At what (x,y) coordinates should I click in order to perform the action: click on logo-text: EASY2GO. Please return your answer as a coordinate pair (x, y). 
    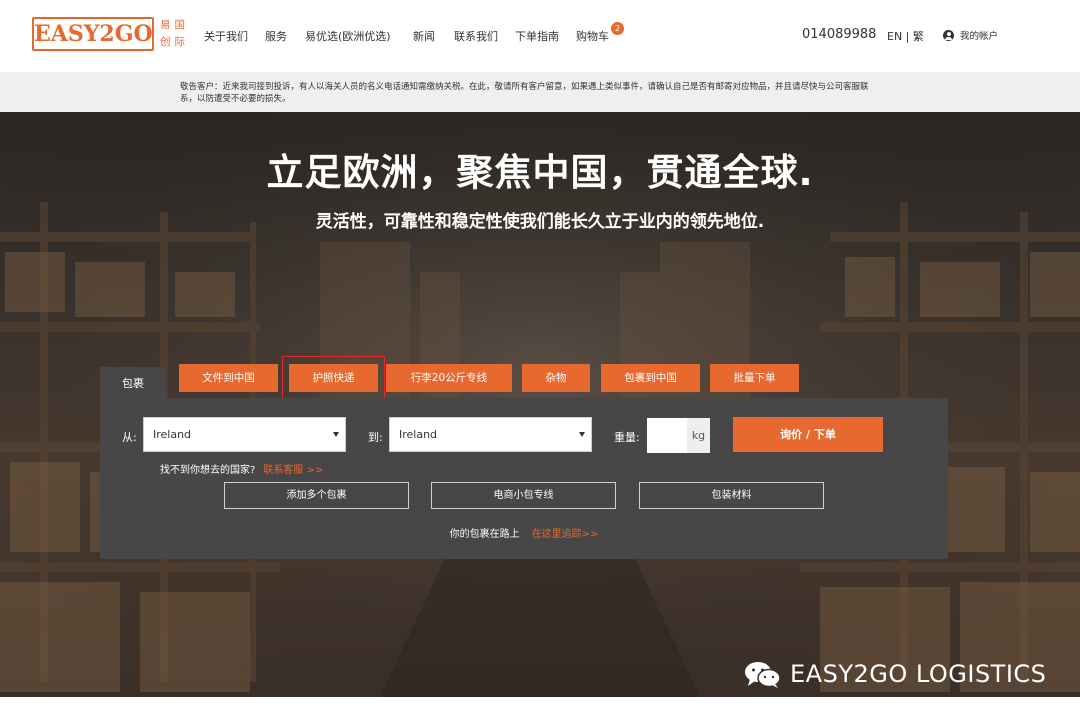
    Looking at the image, I should click on (93, 34).